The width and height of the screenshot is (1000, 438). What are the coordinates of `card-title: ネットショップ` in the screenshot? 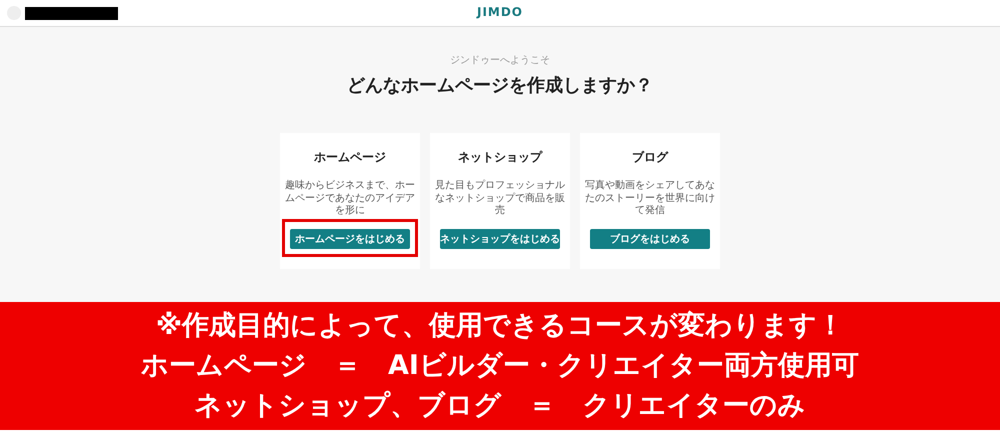 It's located at (500, 157).